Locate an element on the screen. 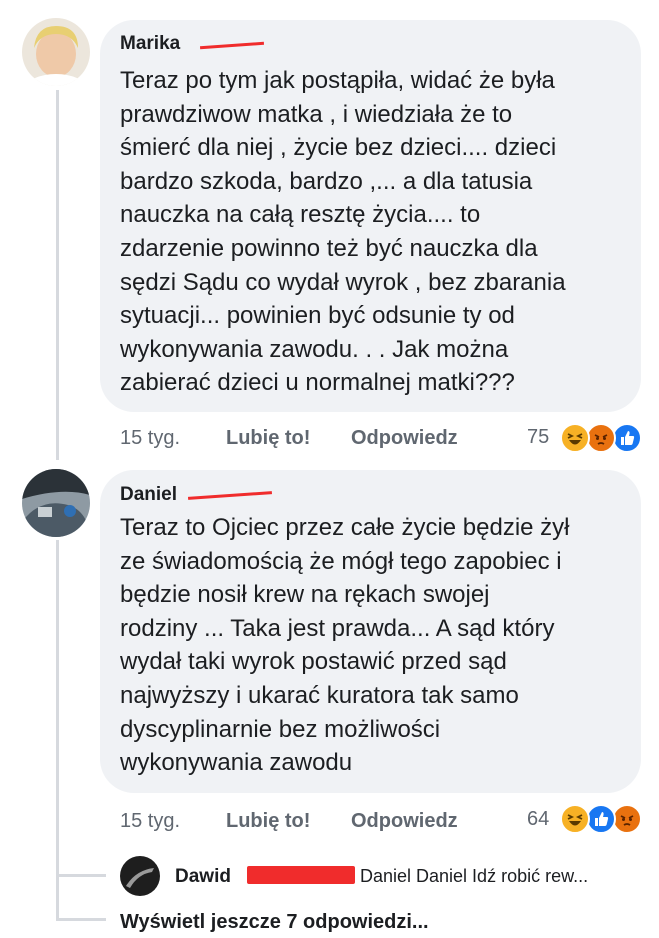 The height and width of the screenshot is (938, 659). comment-body-line: nauczka na całą resztę życia.... to is located at coordinates (300, 215).